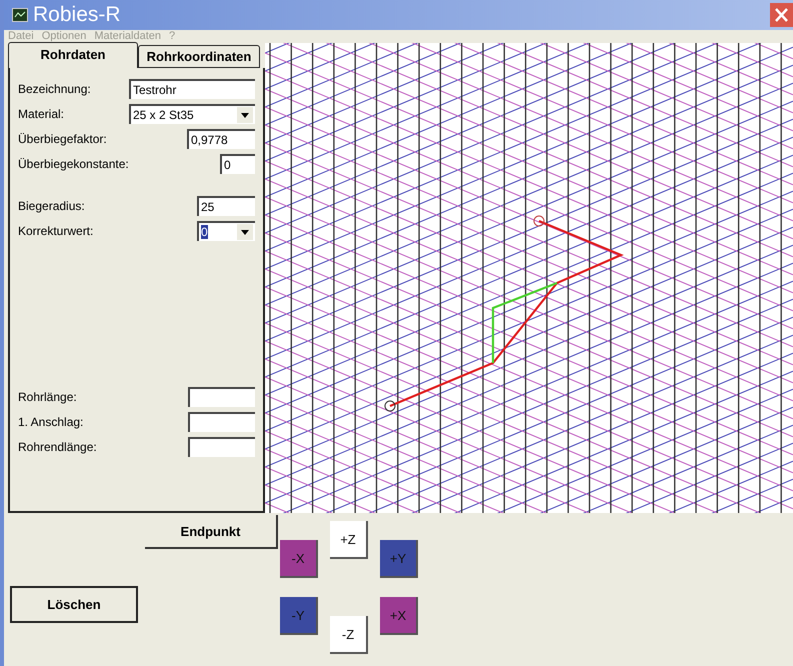  What do you see at coordinates (74, 604) in the screenshot?
I see `delete-button: Löschen` at bounding box center [74, 604].